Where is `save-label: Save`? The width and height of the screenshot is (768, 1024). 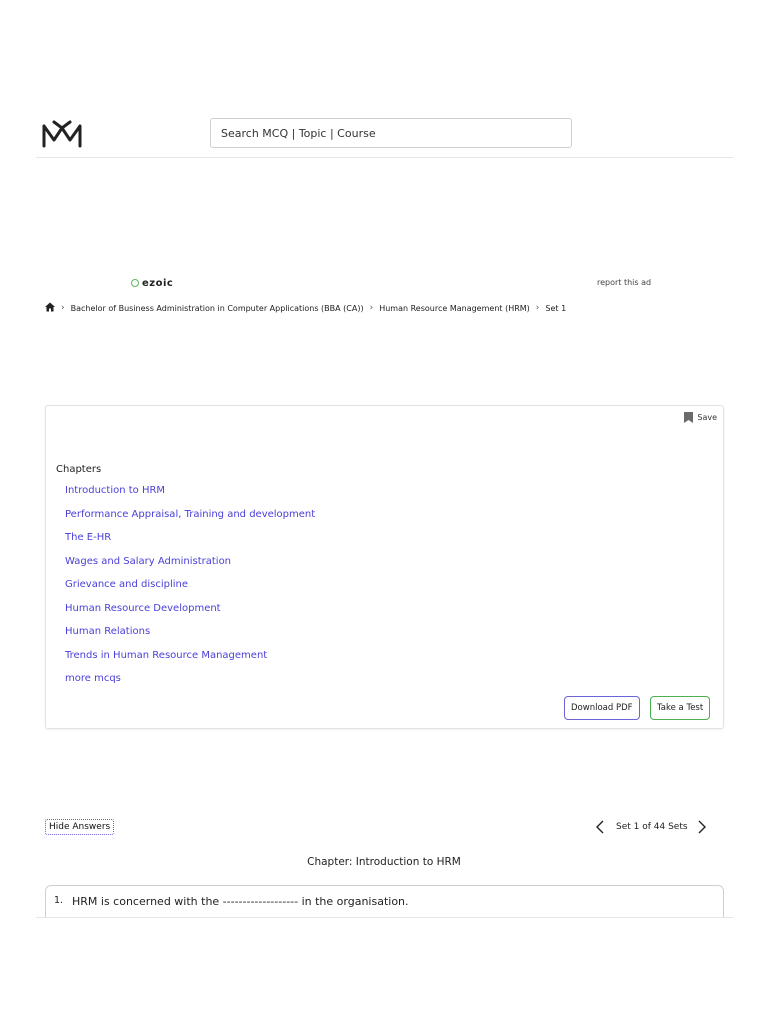
save-label: Save is located at coordinates (707, 417).